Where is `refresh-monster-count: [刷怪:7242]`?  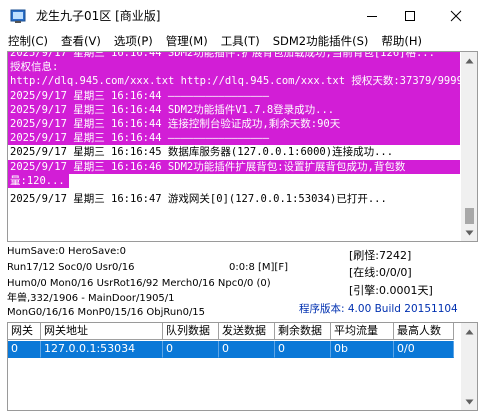 refresh-monster-count: [刷怪:7242] is located at coordinates (380, 255).